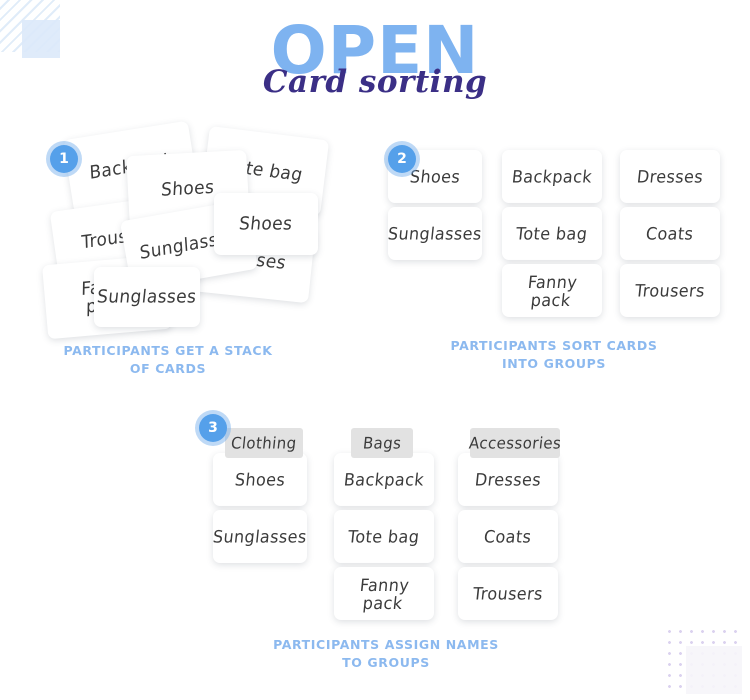 The width and height of the screenshot is (750, 700). What do you see at coordinates (375, 82) in the screenshot?
I see `page-subtitle: Card sorting` at bounding box center [375, 82].